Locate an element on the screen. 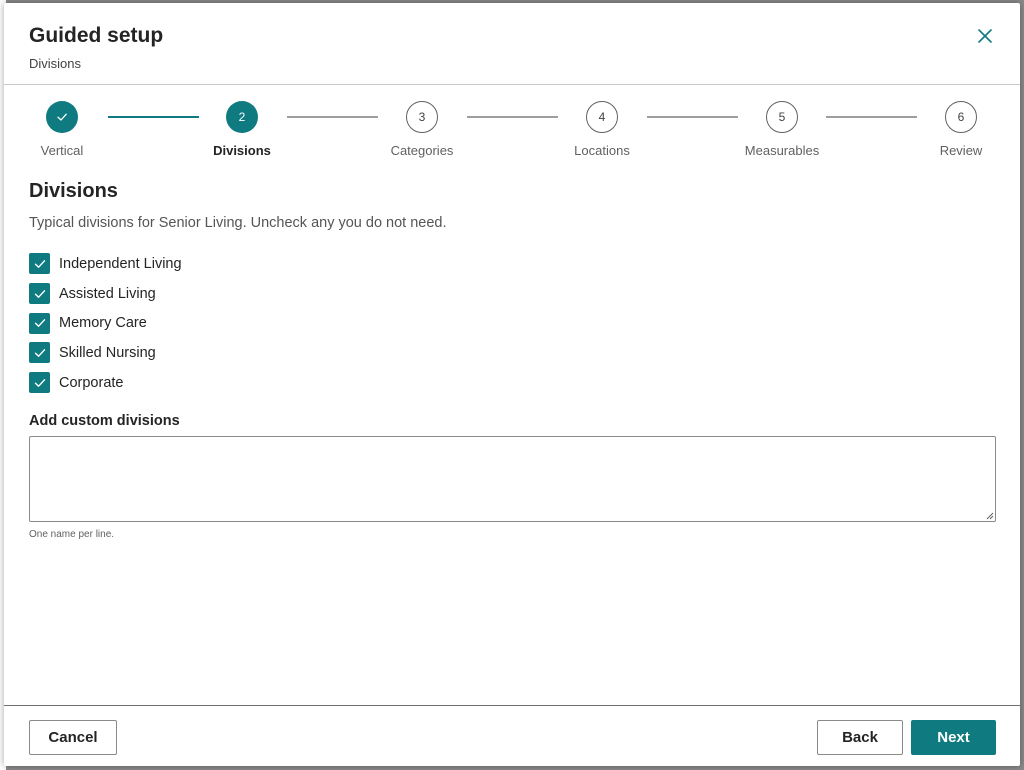 The width and height of the screenshot is (1024, 770). division-option-independent-living: Independent Living is located at coordinates (105, 264).